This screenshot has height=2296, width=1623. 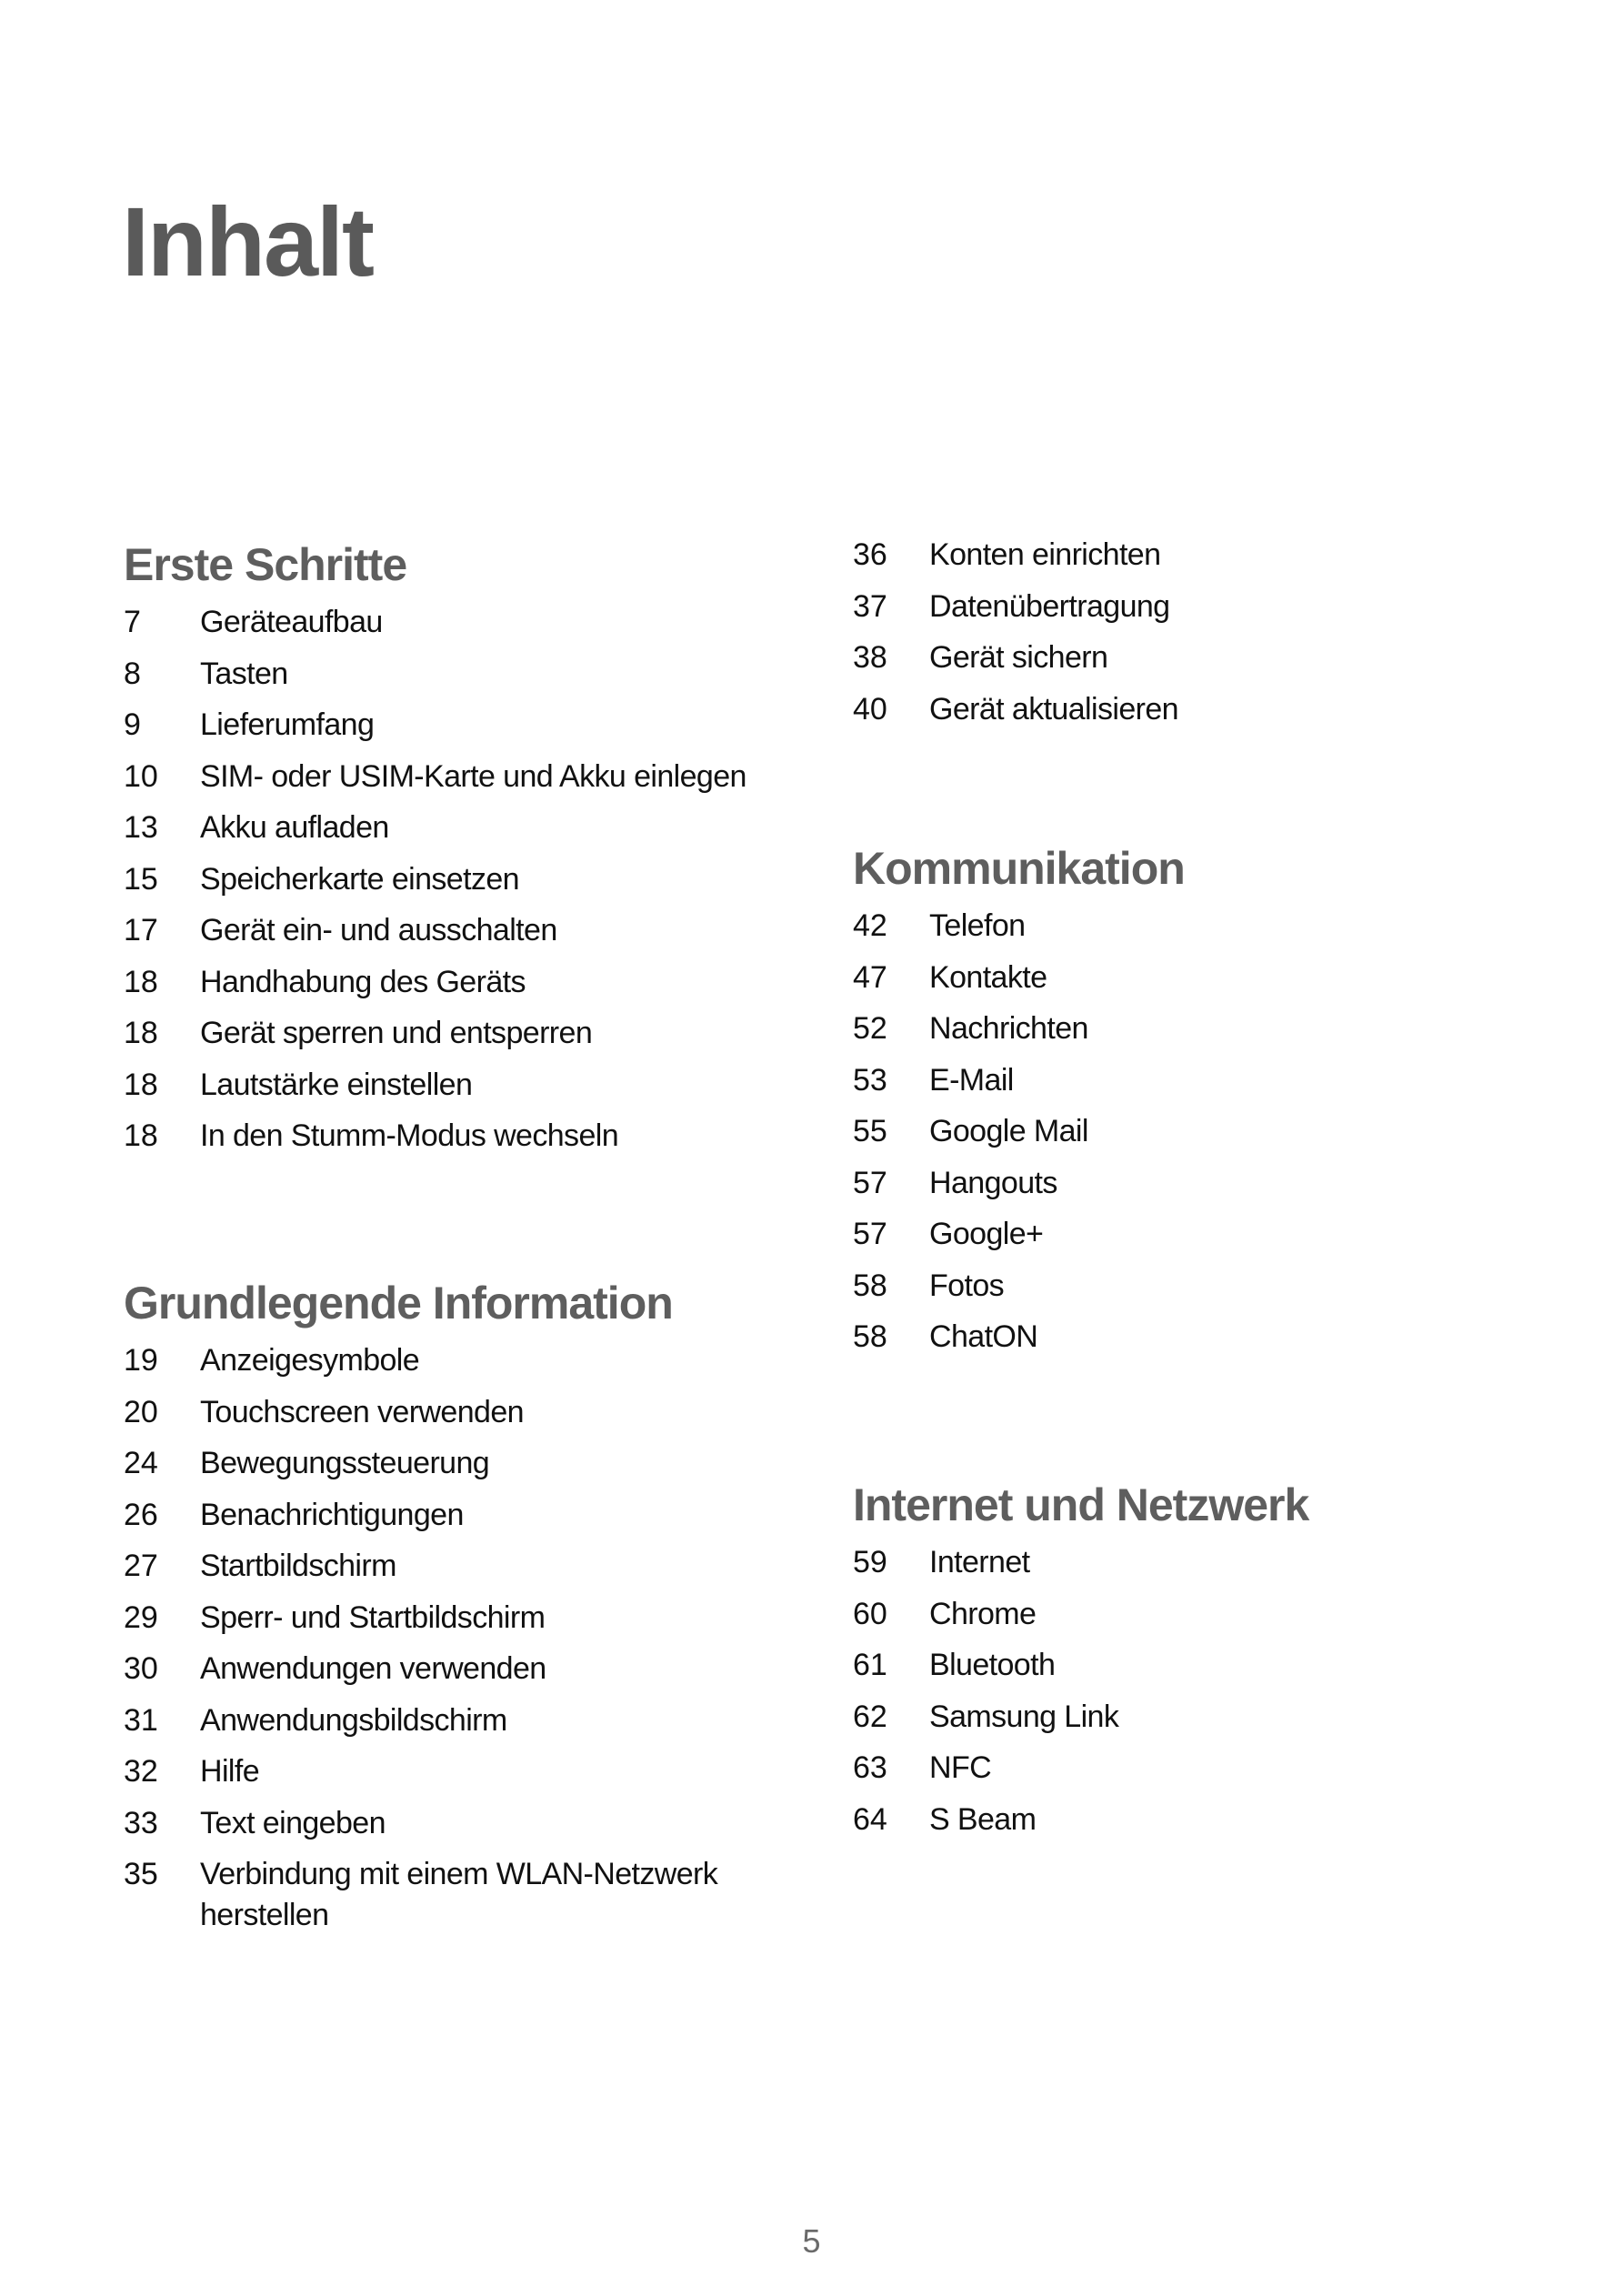 I want to click on toc-entry: 18 Gerät sperren und entsperren, so click(x=435, y=1039).